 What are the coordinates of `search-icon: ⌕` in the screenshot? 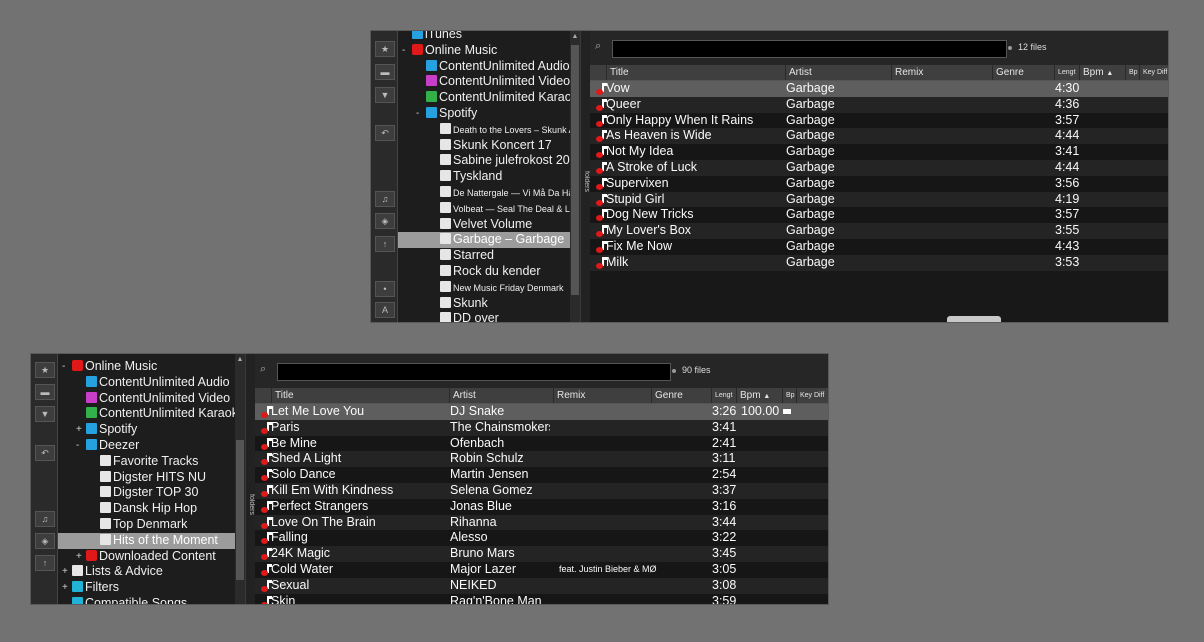 It's located at (602, 46).